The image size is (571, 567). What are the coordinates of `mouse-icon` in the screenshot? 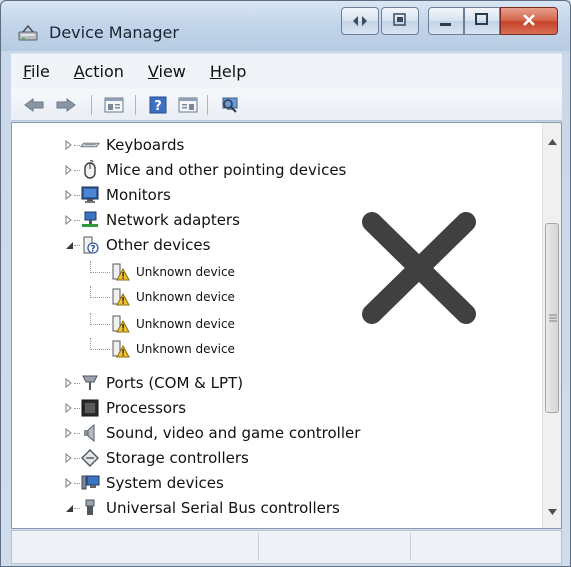 It's located at (90, 170).